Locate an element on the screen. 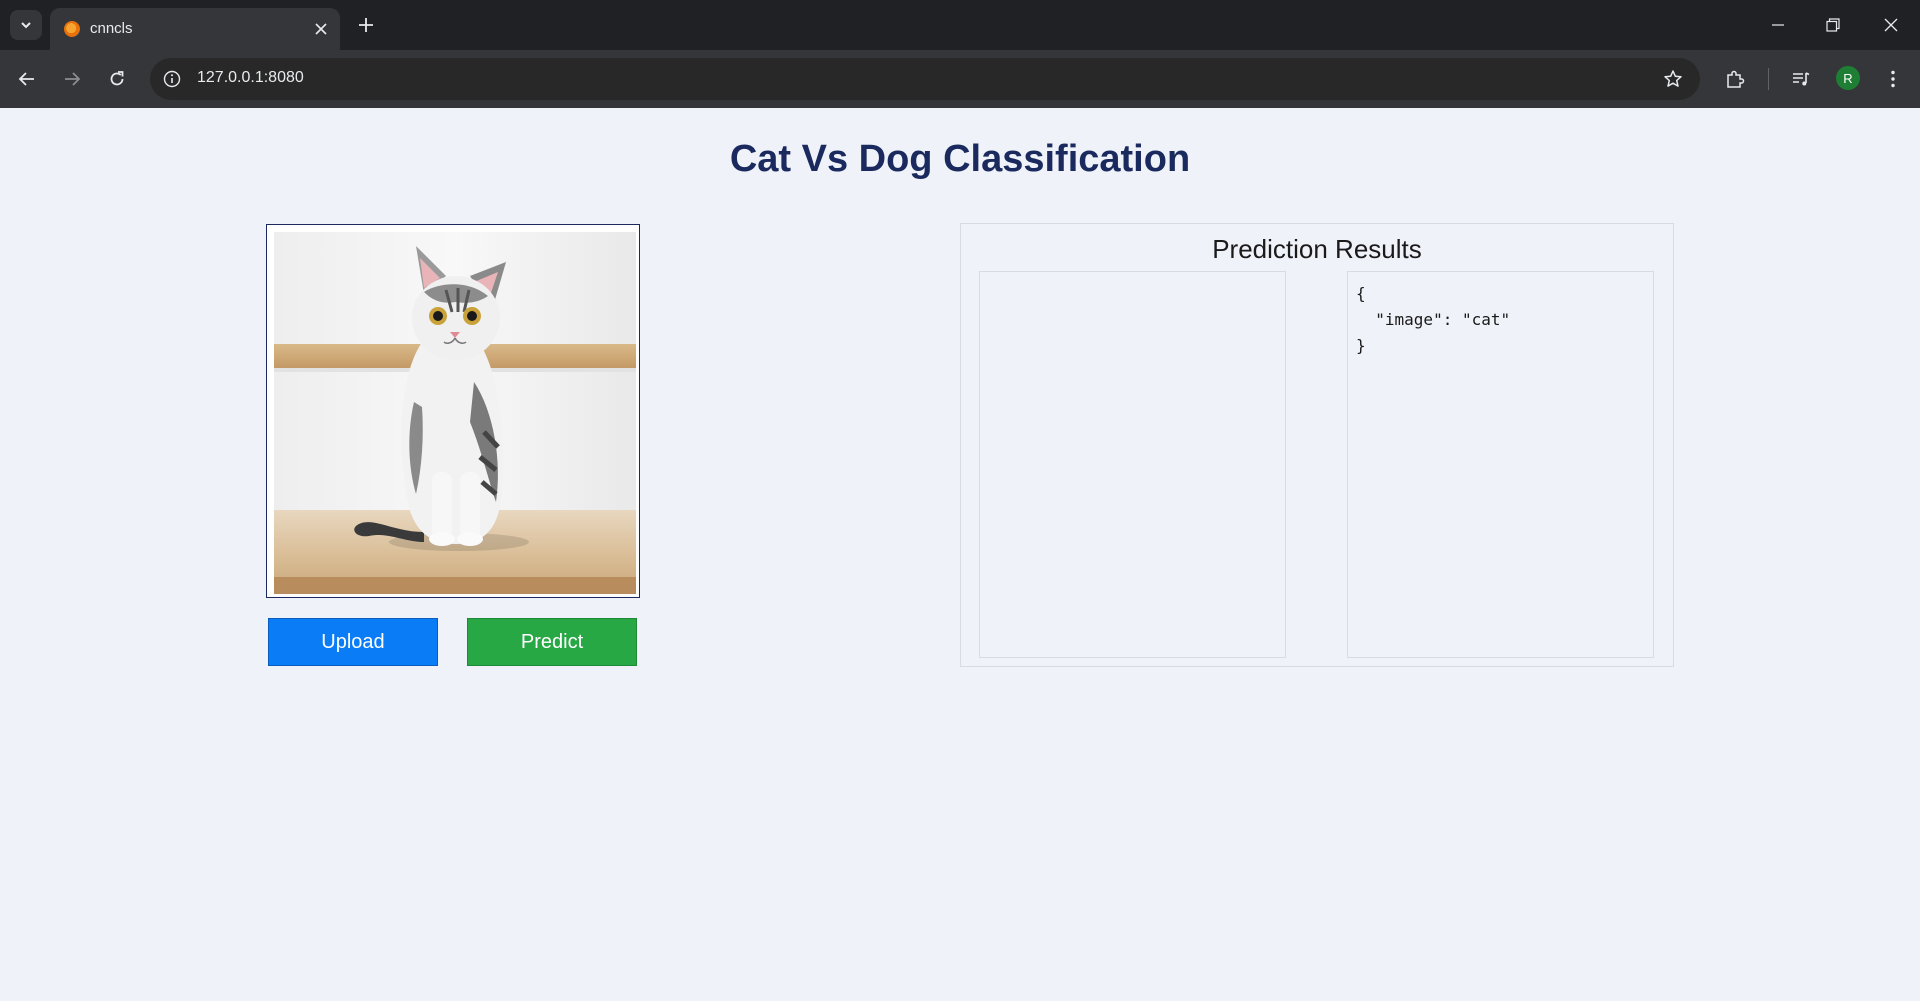 The image size is (1920, 1001). toolbar-divider is located at coordinates (1768, 79).